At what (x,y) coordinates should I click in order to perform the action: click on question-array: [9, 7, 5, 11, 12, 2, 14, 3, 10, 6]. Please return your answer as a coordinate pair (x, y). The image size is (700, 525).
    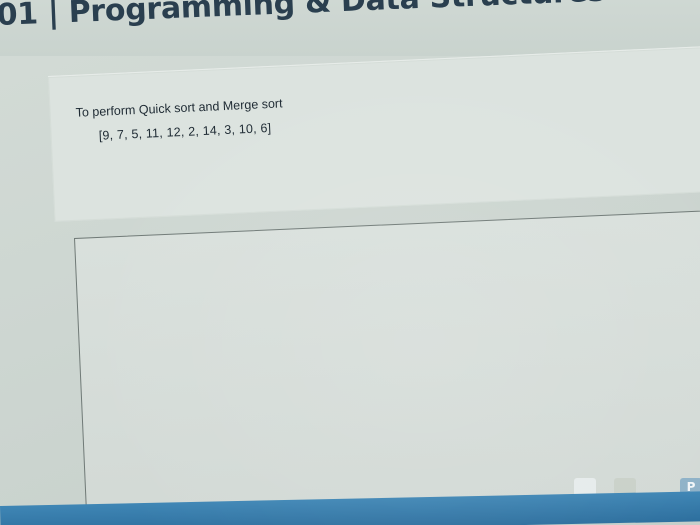
    Looking at the image, I should click on (185, 131).